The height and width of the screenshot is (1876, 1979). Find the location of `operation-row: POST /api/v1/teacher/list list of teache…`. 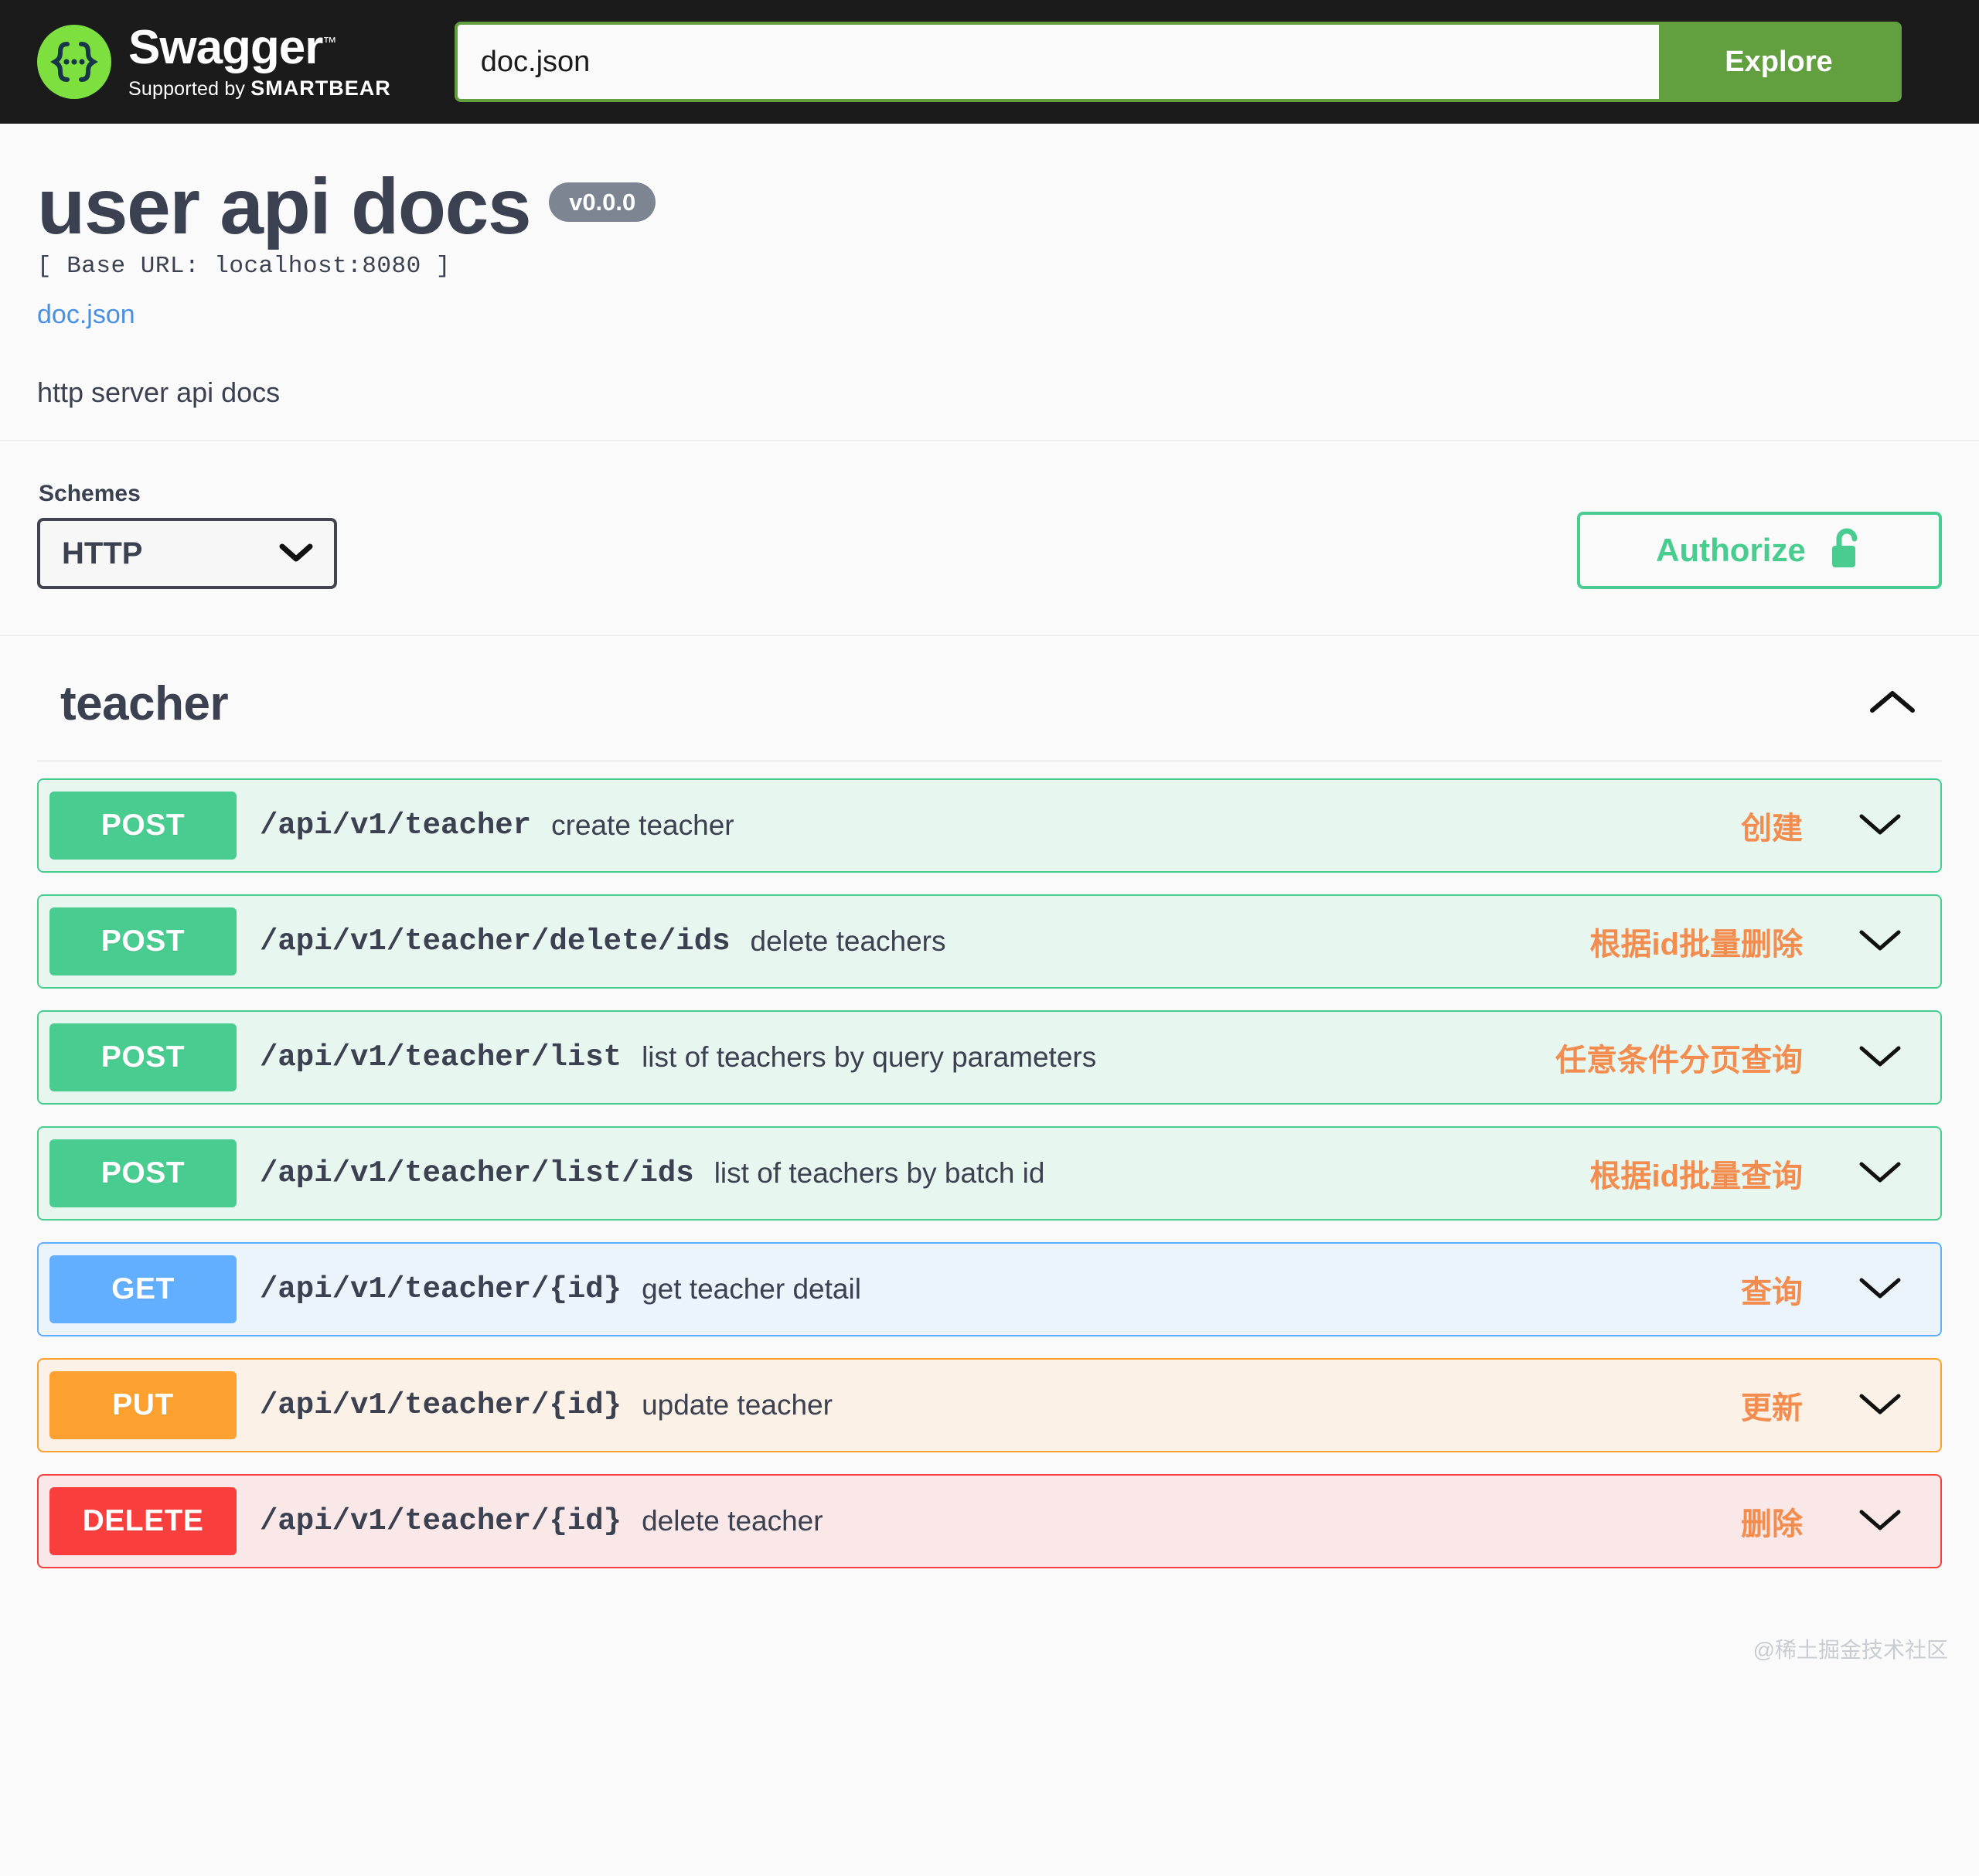

operation-row: POST /api/v1/teacher/list list of teache… is located at coordinates (989, 1057).